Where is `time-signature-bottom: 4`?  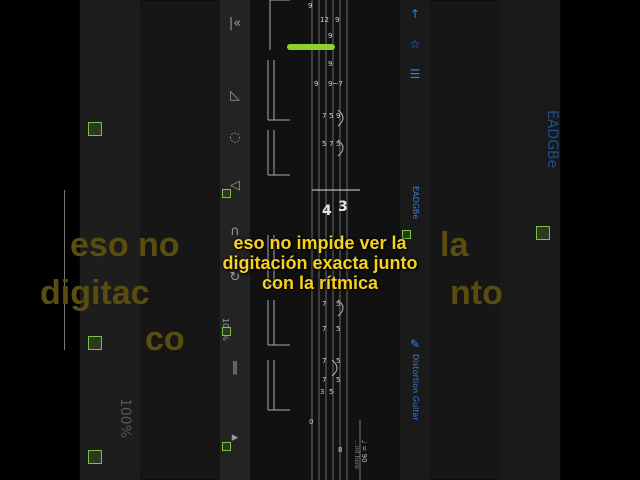 time-signature-bottom: 4 is located at coordinates (327, 211).